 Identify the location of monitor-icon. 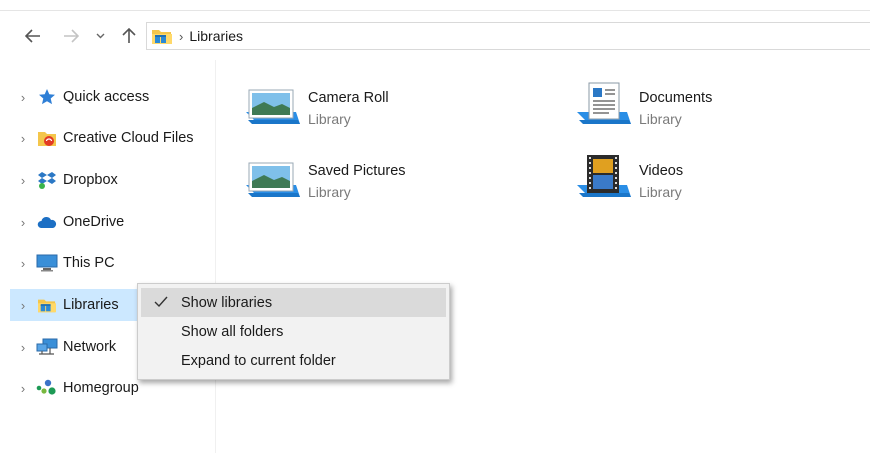
(47, 263).